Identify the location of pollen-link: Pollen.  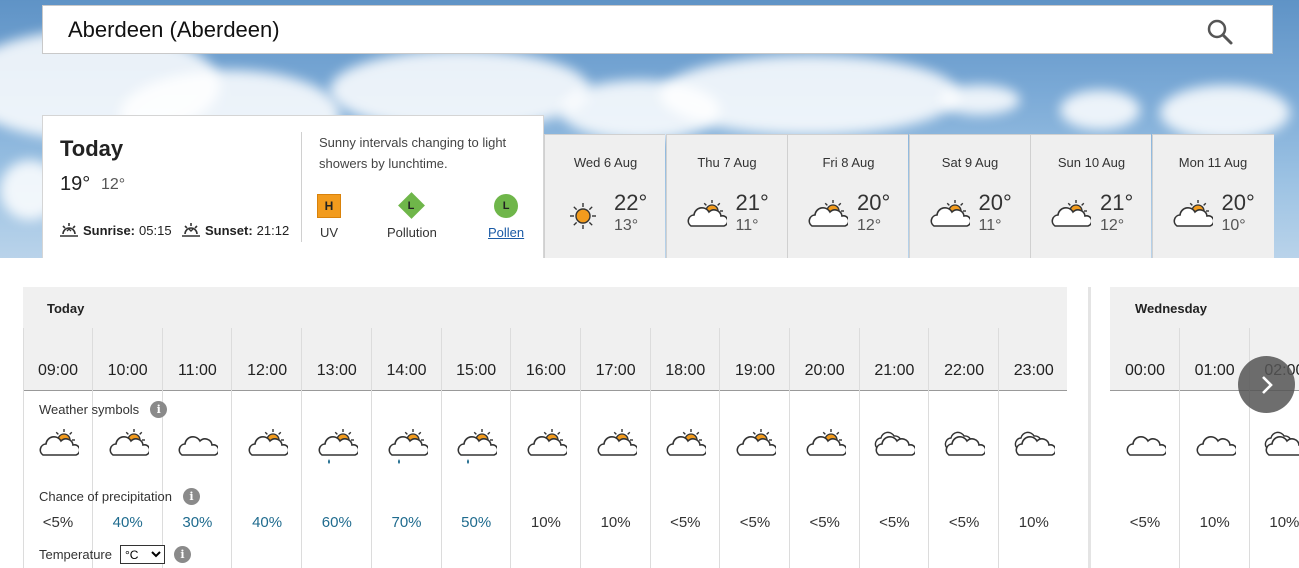
(506, 232).